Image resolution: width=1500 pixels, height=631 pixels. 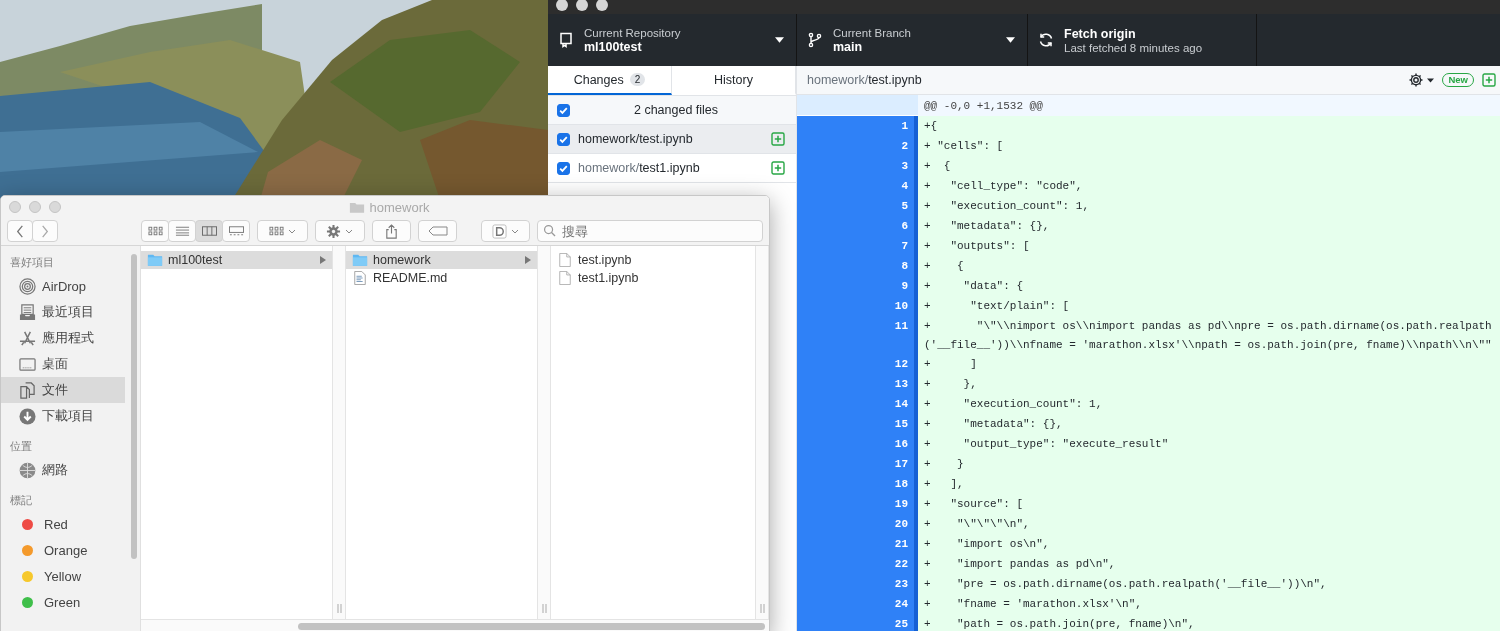 I want to click on share-button, so click(x=392, y=231).